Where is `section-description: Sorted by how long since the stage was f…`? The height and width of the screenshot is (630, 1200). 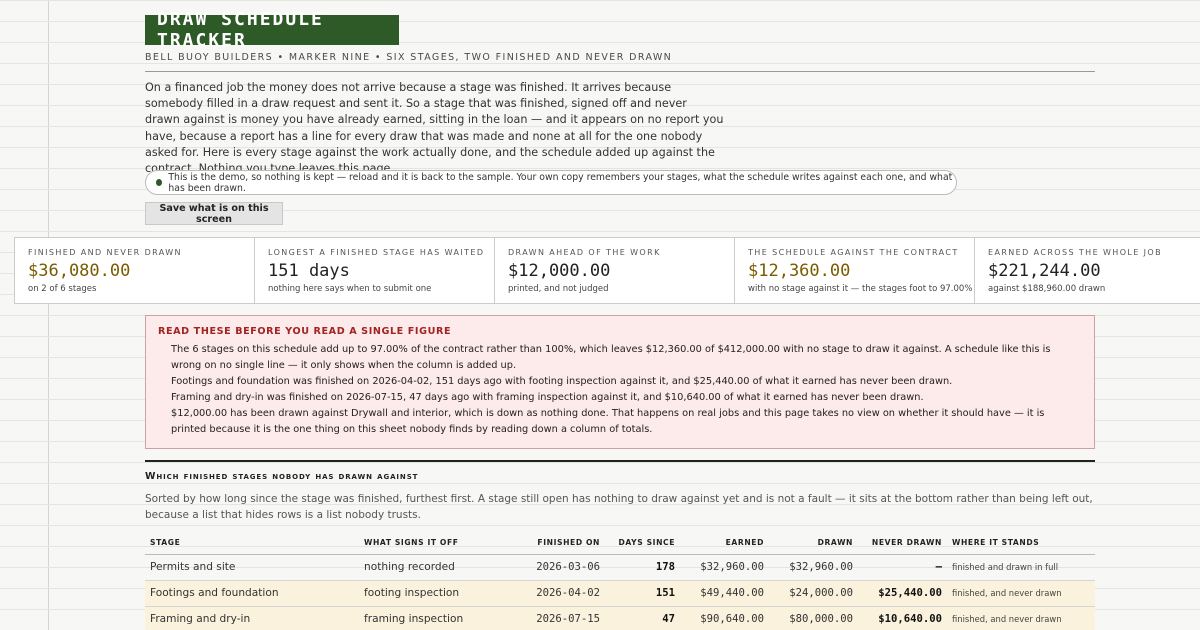 section-description: Sorted by how long since the stage was f… is located at coordinates (619, 507).